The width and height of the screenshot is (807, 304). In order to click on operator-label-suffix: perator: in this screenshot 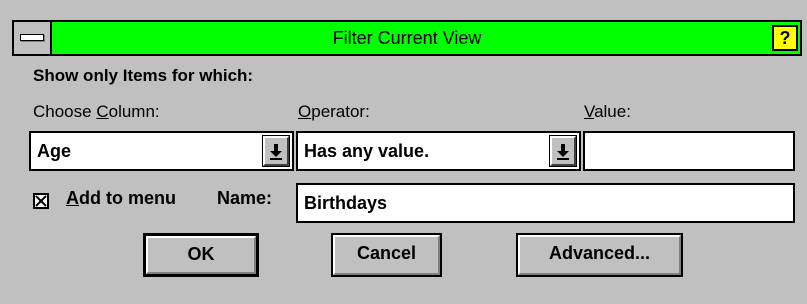, I will do `click(340, 111)`.